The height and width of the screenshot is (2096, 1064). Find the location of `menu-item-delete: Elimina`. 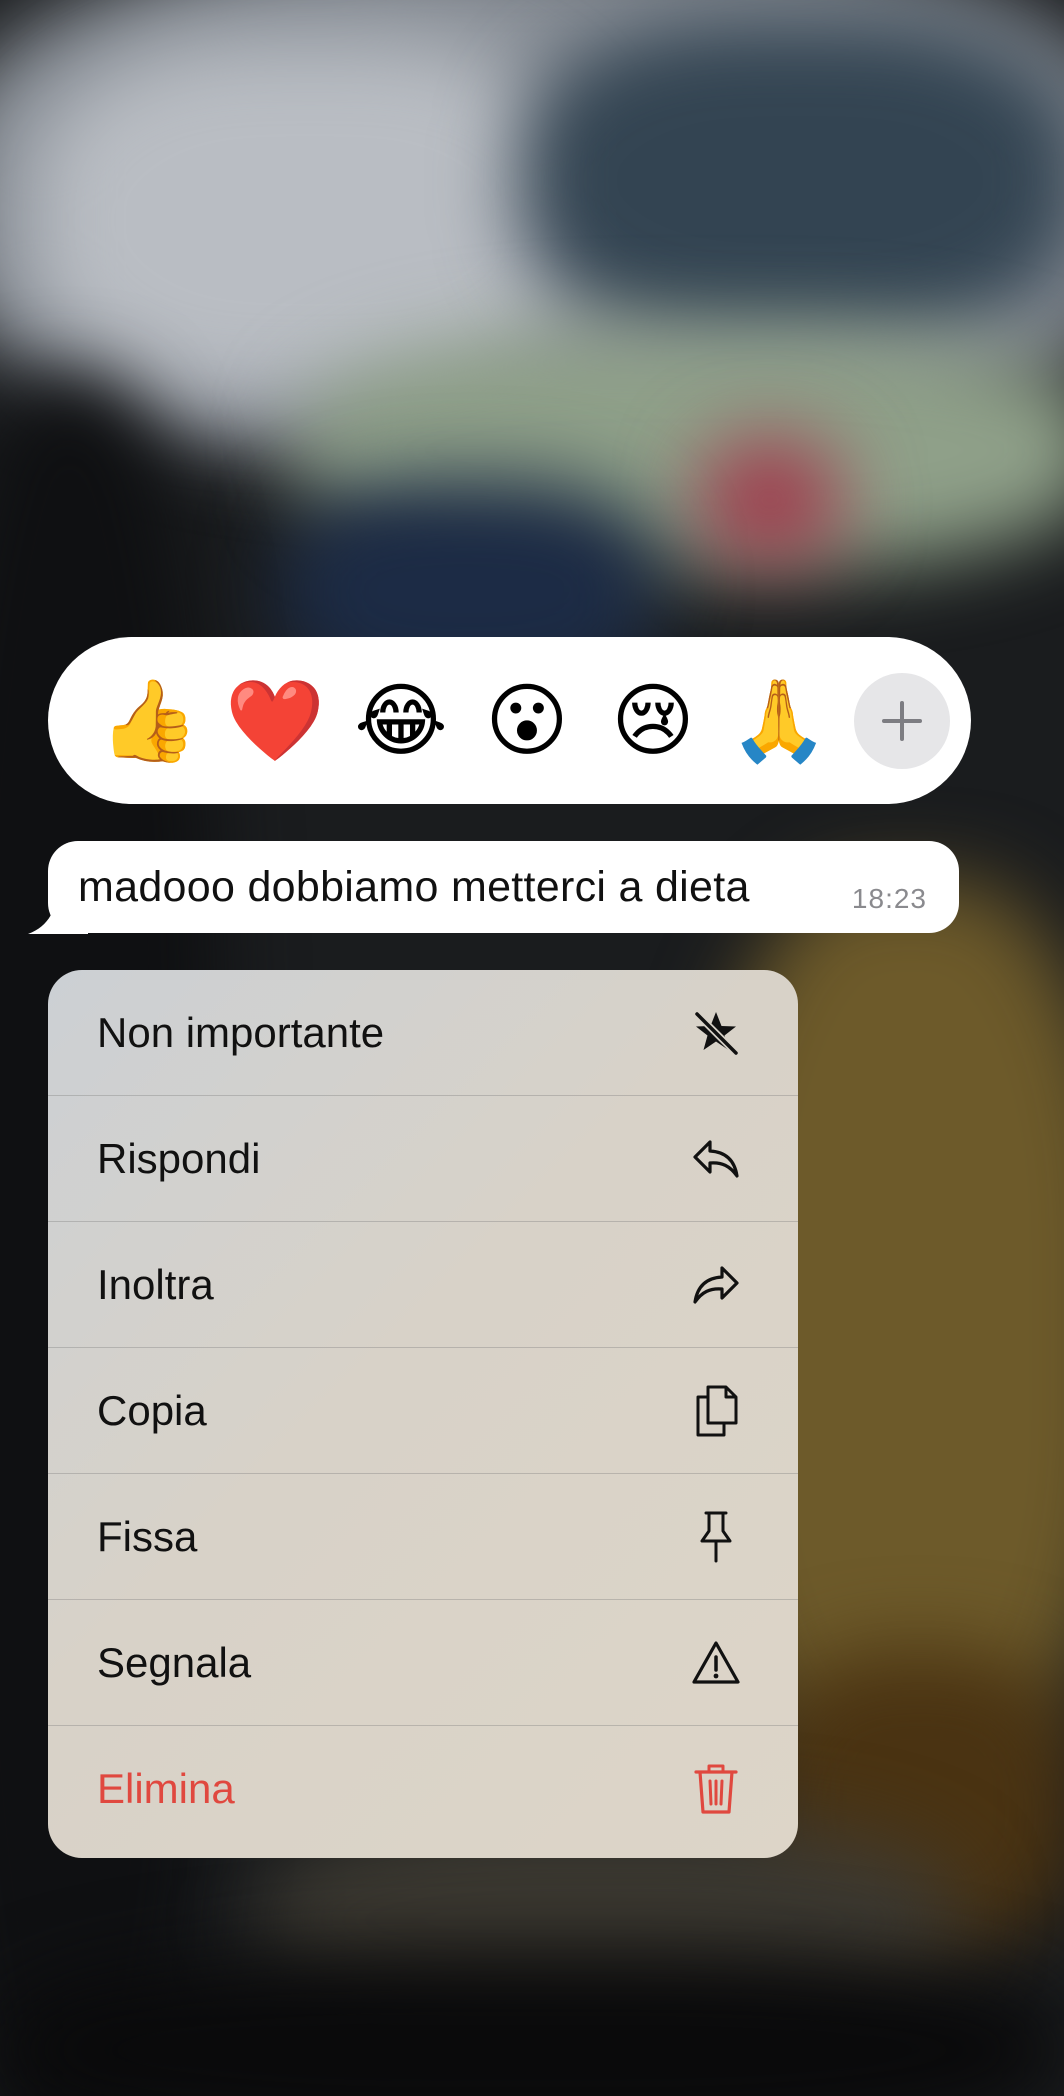

menu-item-delete: Elimina is located at coordinates (423, 1789).